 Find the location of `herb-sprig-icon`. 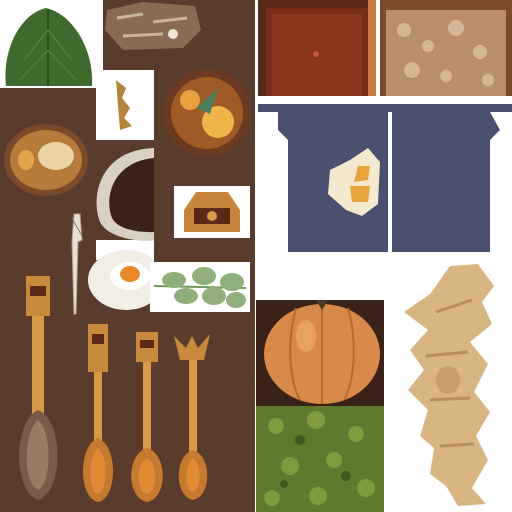

herb-sprig-icon is located at coordinates (200, 287).